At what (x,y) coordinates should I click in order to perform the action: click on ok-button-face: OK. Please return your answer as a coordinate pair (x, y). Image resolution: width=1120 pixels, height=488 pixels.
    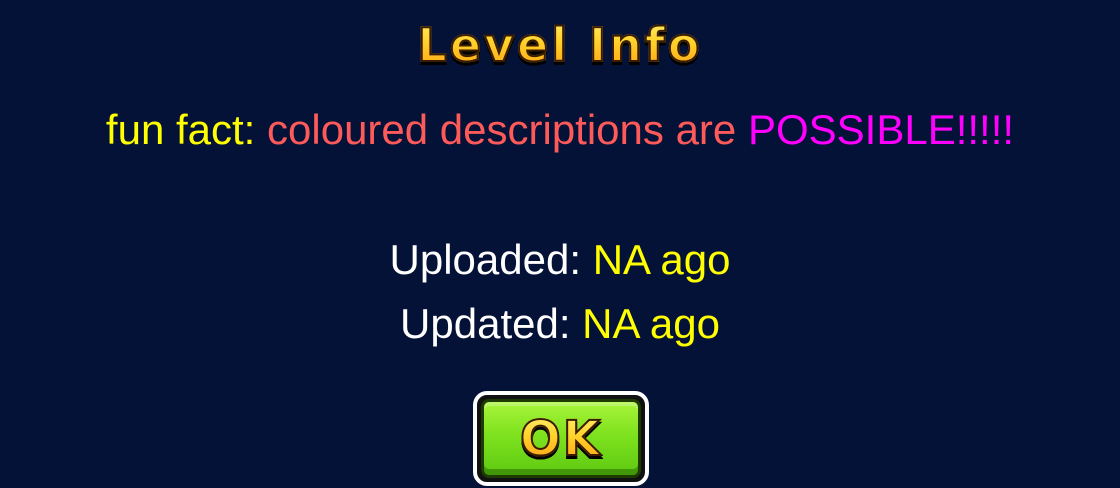
    Looking at the image, I should click on (561, 438).